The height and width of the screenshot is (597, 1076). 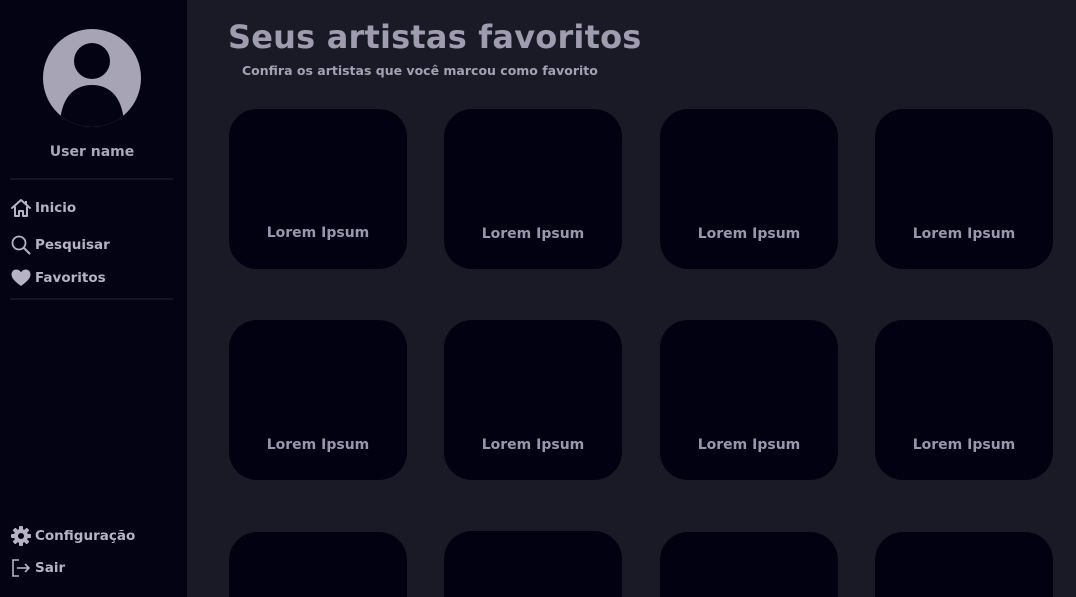 I want to click on nav-item-inicio: Inicio, so click(x=43, y=208).